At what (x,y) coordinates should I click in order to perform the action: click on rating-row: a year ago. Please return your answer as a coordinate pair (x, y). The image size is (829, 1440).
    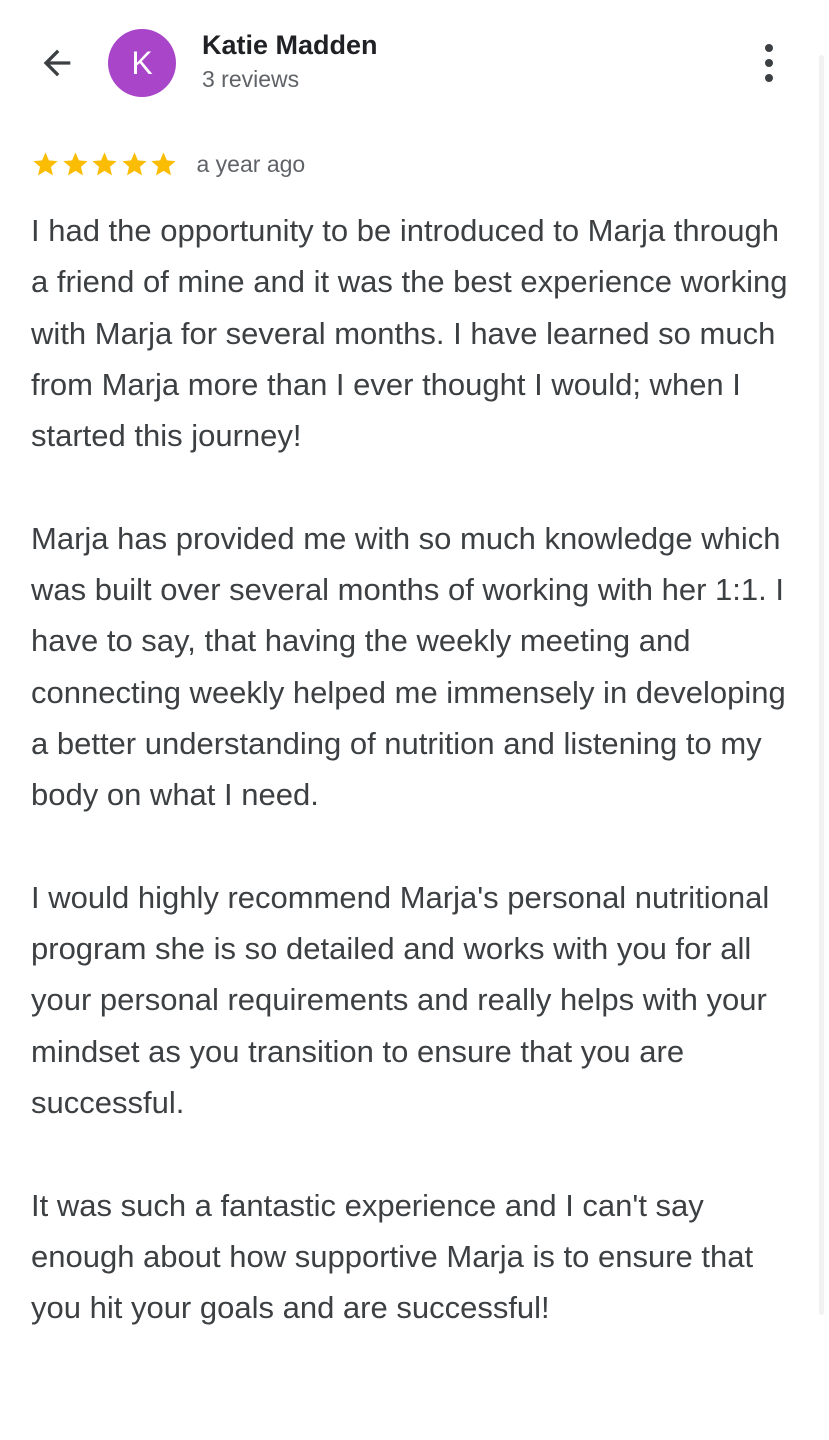
    Looking at the image, I should click on (168, 164).